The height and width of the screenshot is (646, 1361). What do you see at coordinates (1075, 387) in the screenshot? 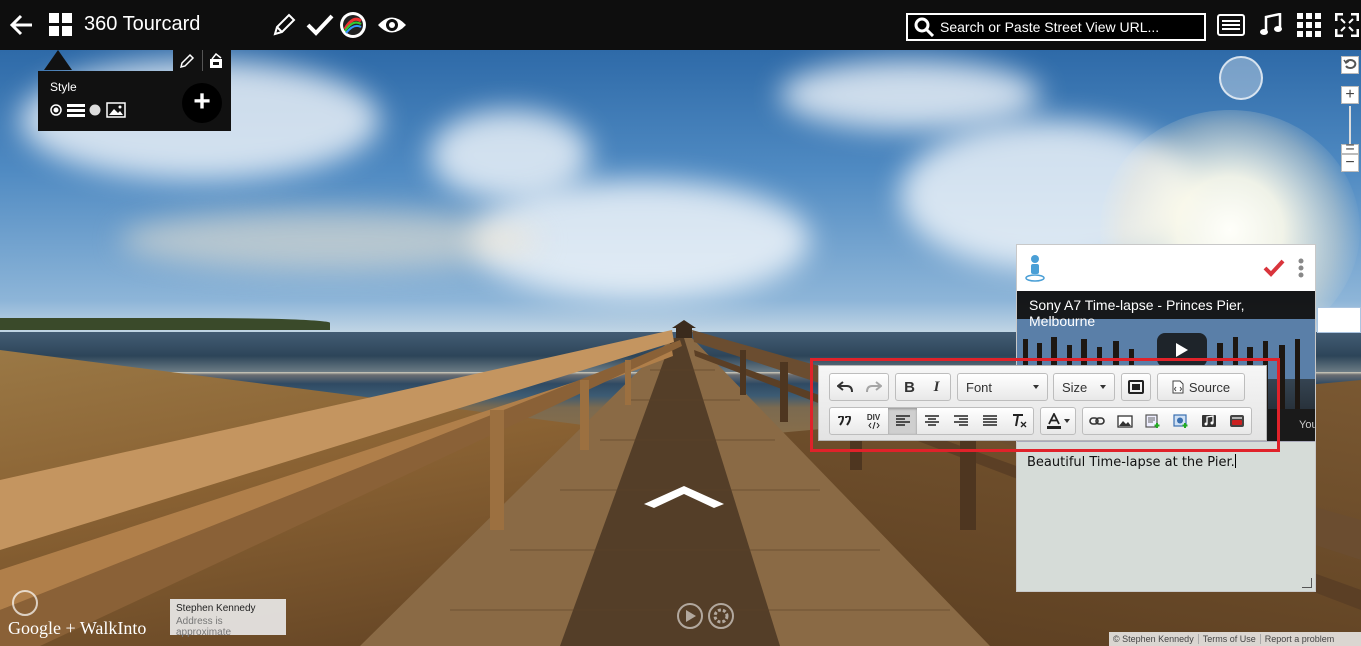
I see `size-select-label: Size` at bounding box center [1075, 387].